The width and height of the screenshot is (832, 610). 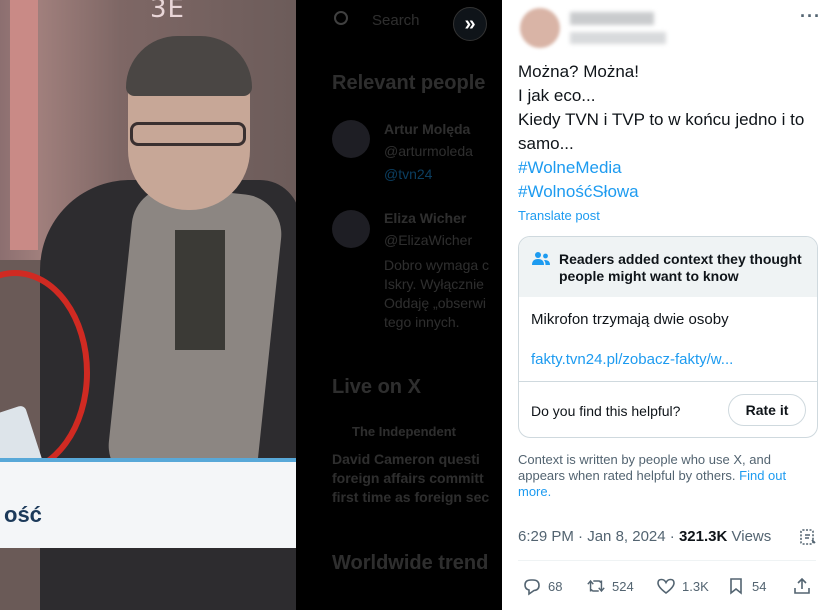 I want to click on more-icon: ···, so click(x=810, y=16).